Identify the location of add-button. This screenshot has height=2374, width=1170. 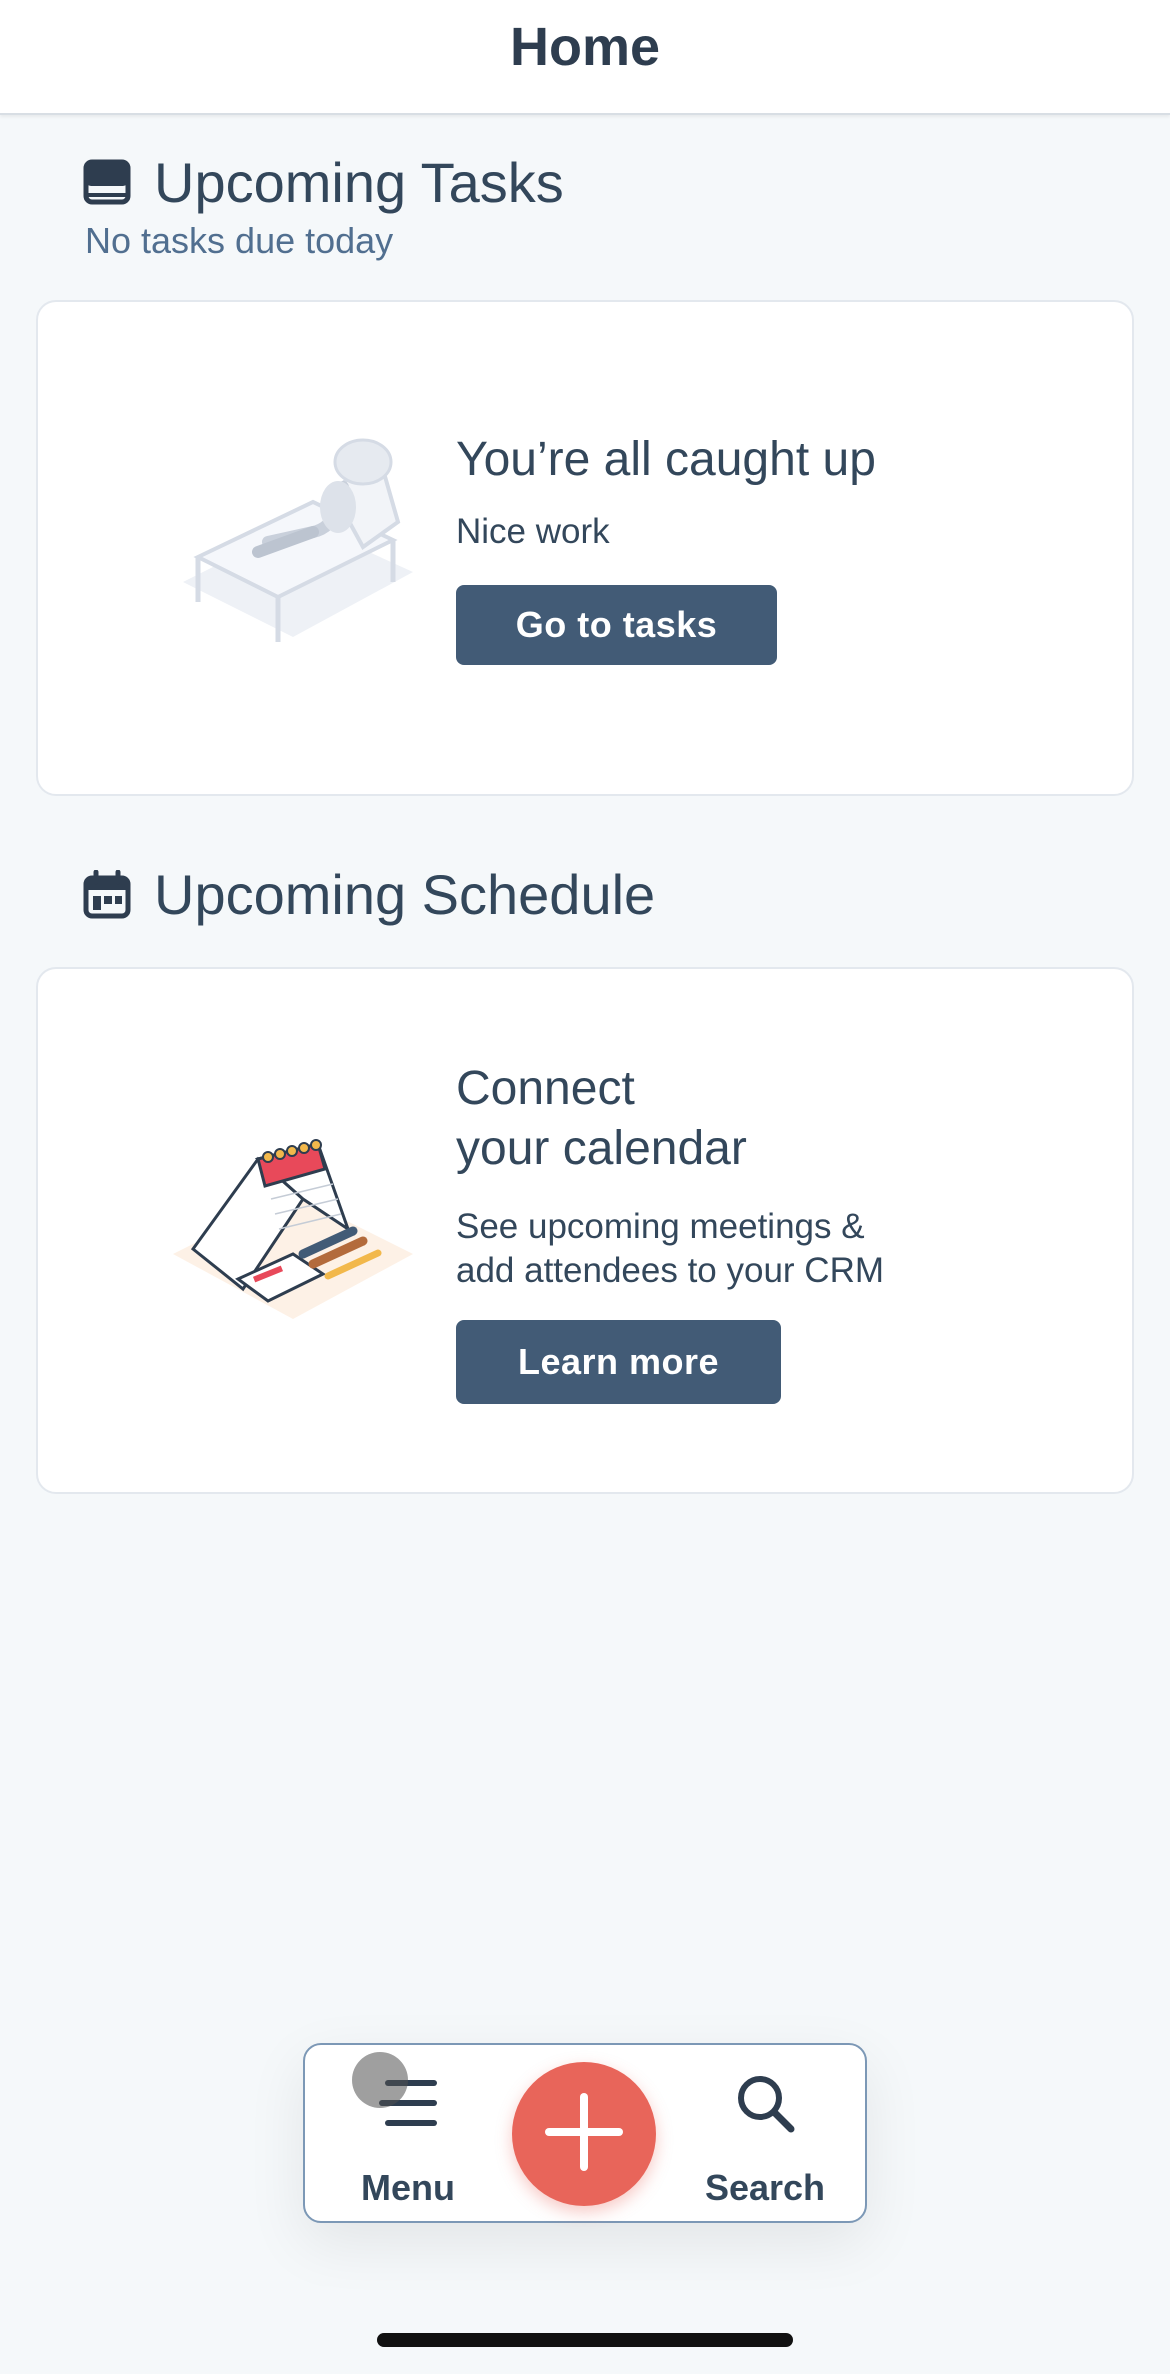
(584, 2134).